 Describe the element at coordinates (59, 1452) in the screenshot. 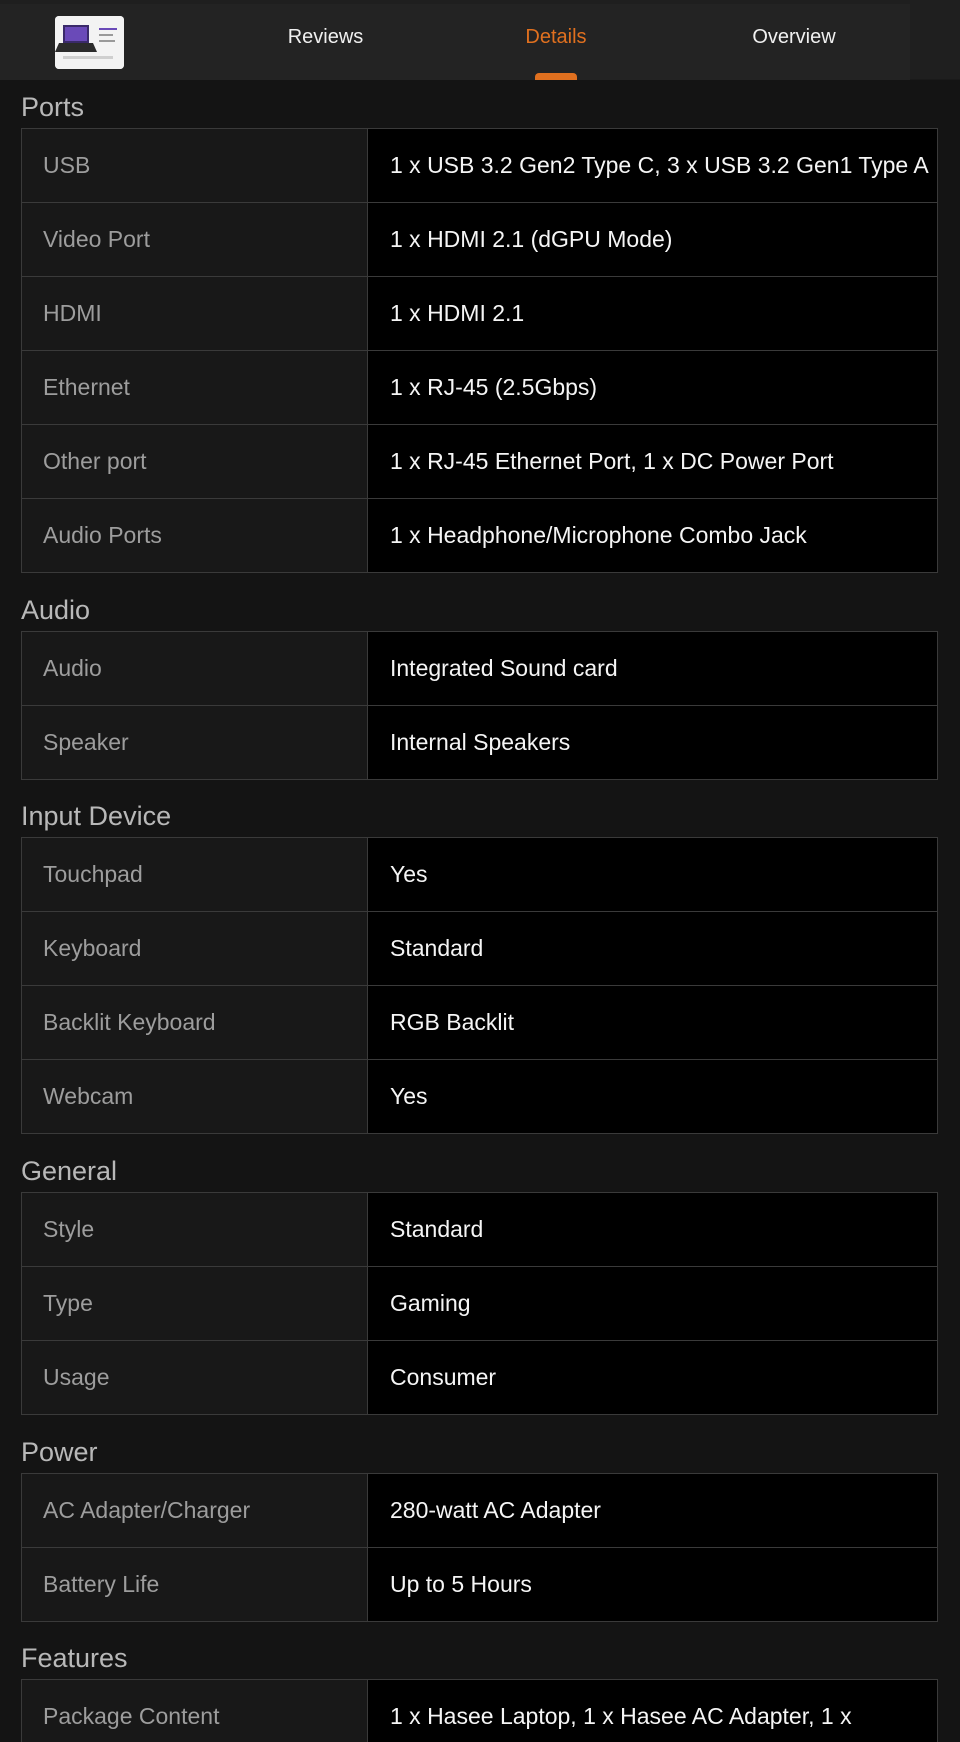

I see `section-title-power: Power` at that location.